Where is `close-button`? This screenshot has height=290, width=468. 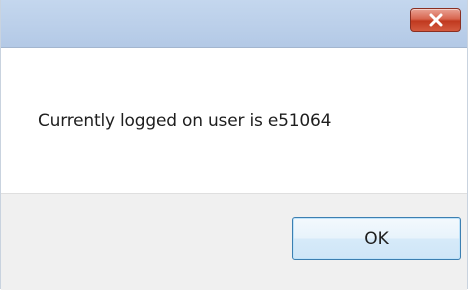 close-button is located at coordinates (435, 20).